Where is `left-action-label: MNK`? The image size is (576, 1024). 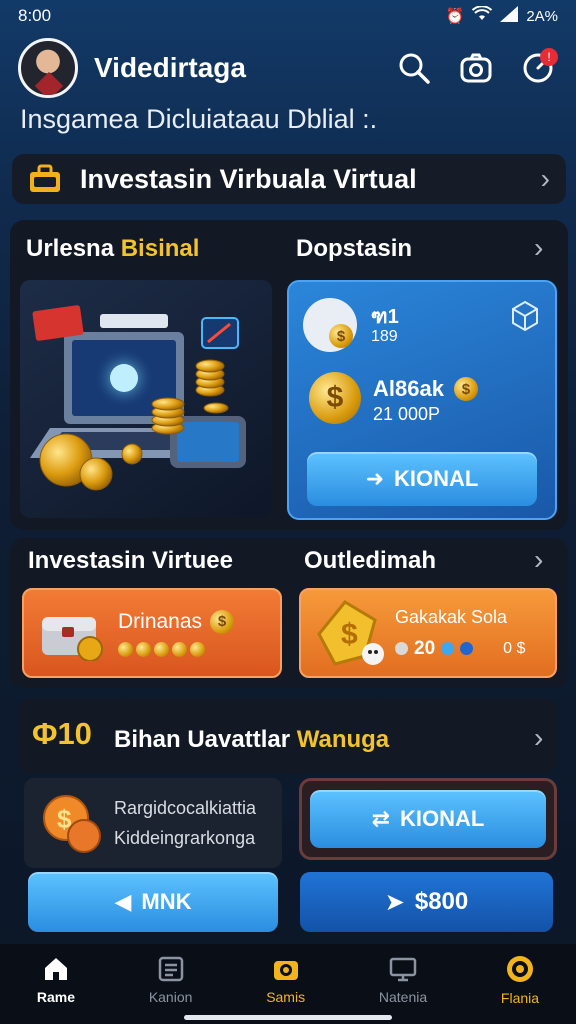
left-action-label: MNK is located at coordinates (166, 901).